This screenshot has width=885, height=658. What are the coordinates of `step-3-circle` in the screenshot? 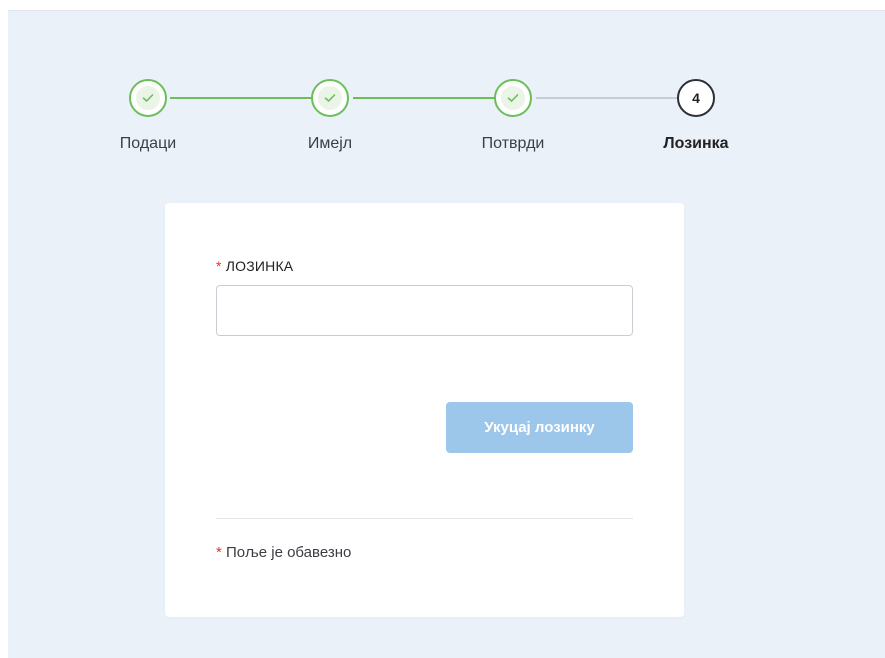 It's located at (513, 98).